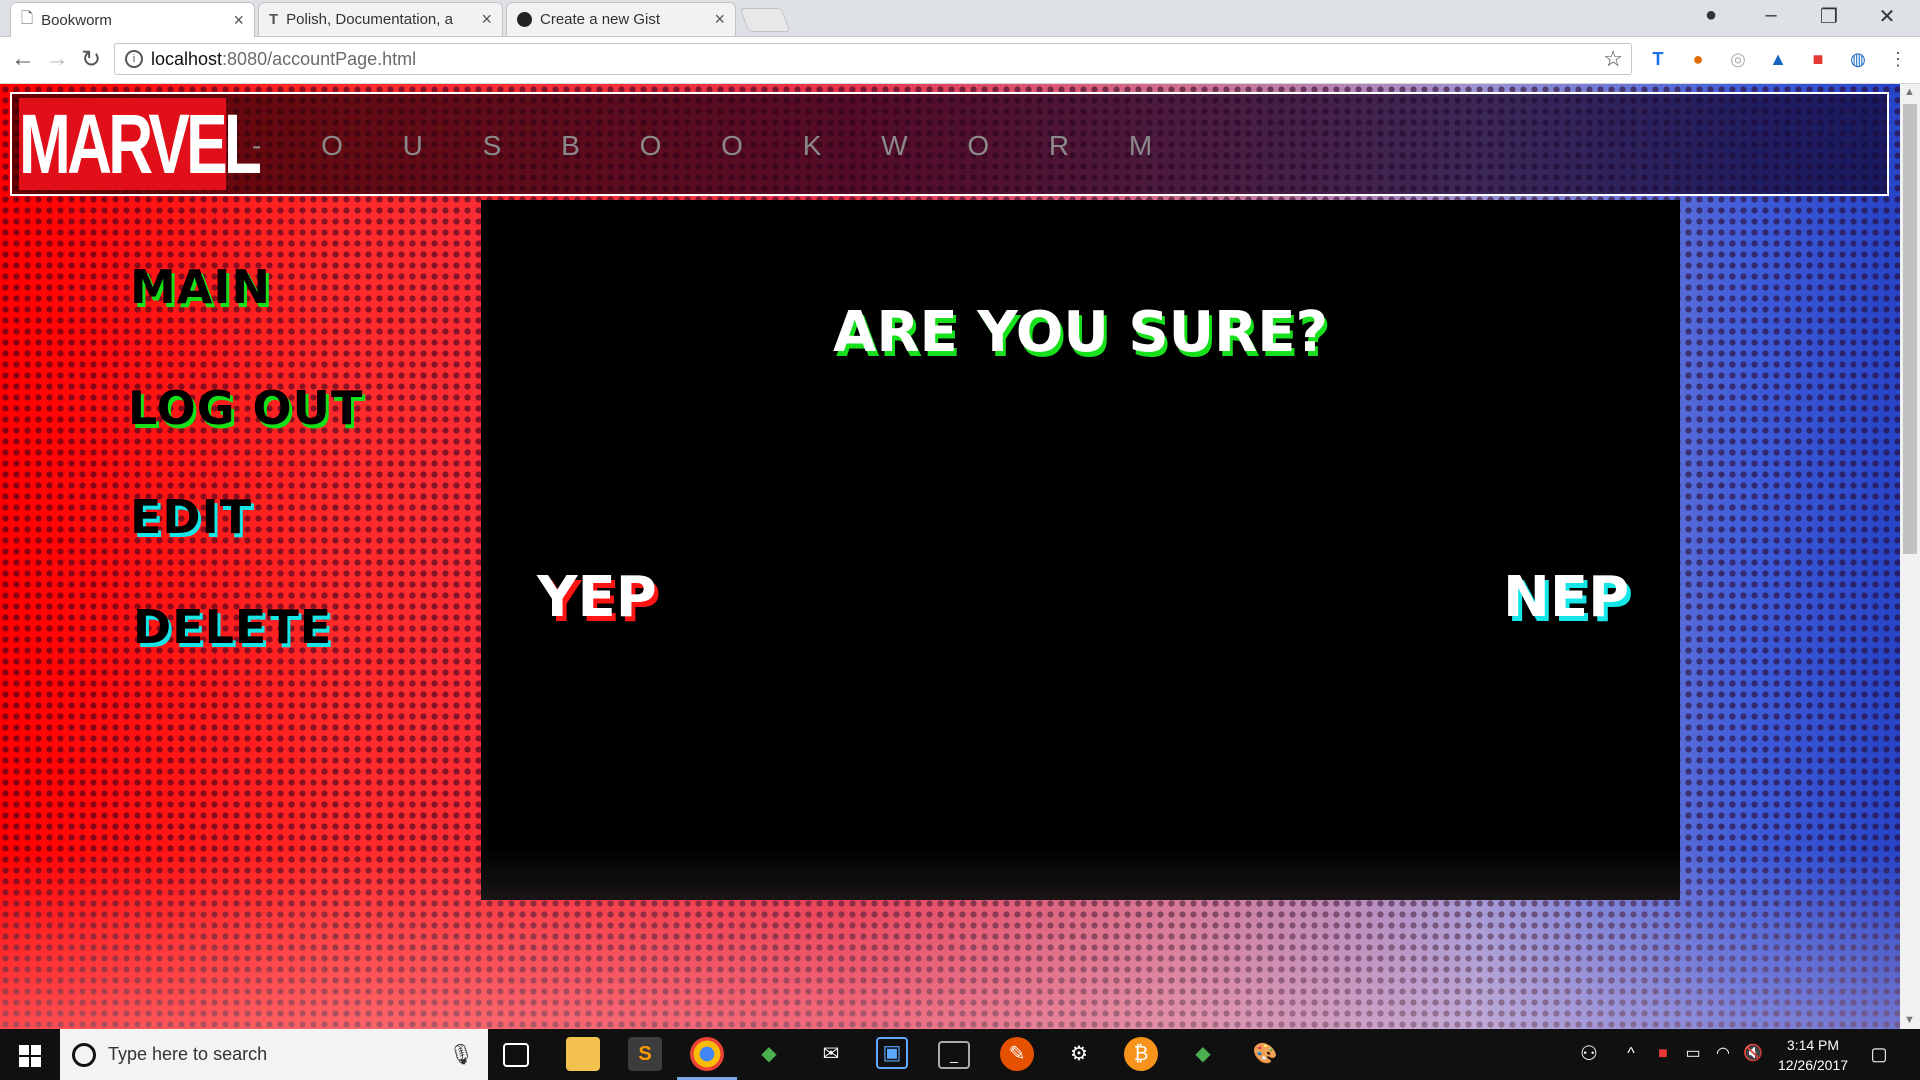 Image resolution: width=1920 pixels, height=1080 pixels. I want to click on file-explorer-icon, so click(583, 1054).